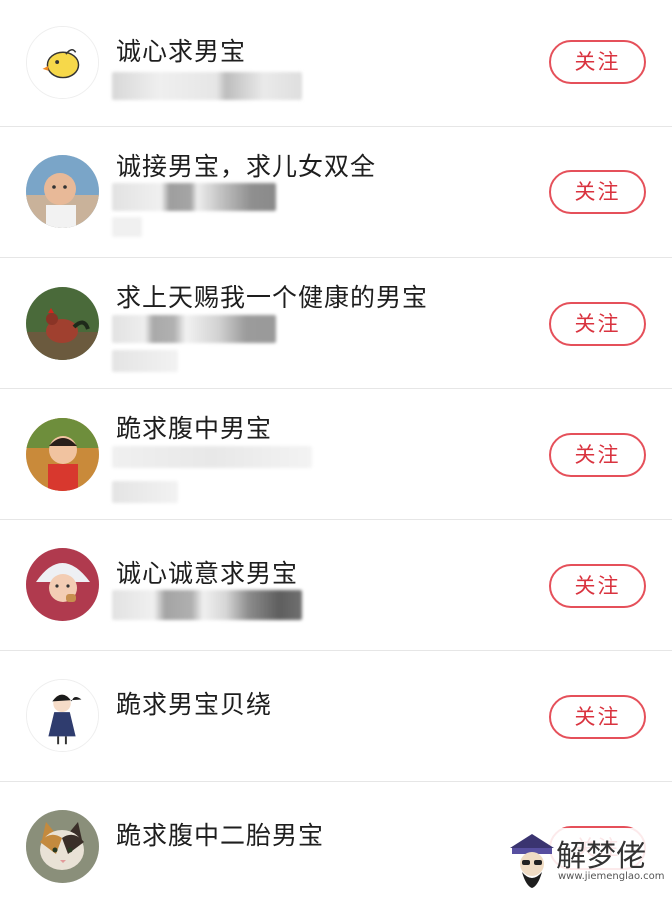 This screenshot has width=672, height=898. What do you see at coordinates (181, 51) in the screenshot?
I see `item-title: 诚心求男宝` at bounding box center [181, 51].